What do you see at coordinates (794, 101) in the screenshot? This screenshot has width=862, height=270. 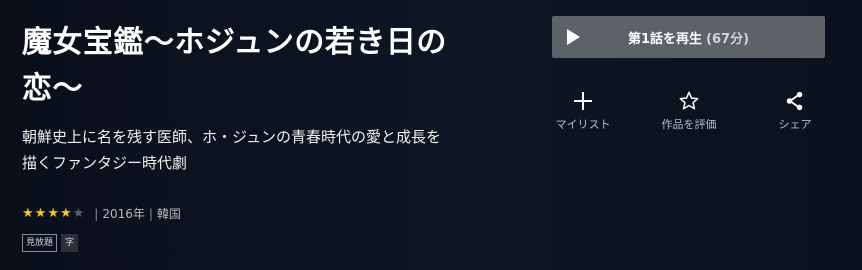 I see `share-icon` at bounding box center [794, 101].